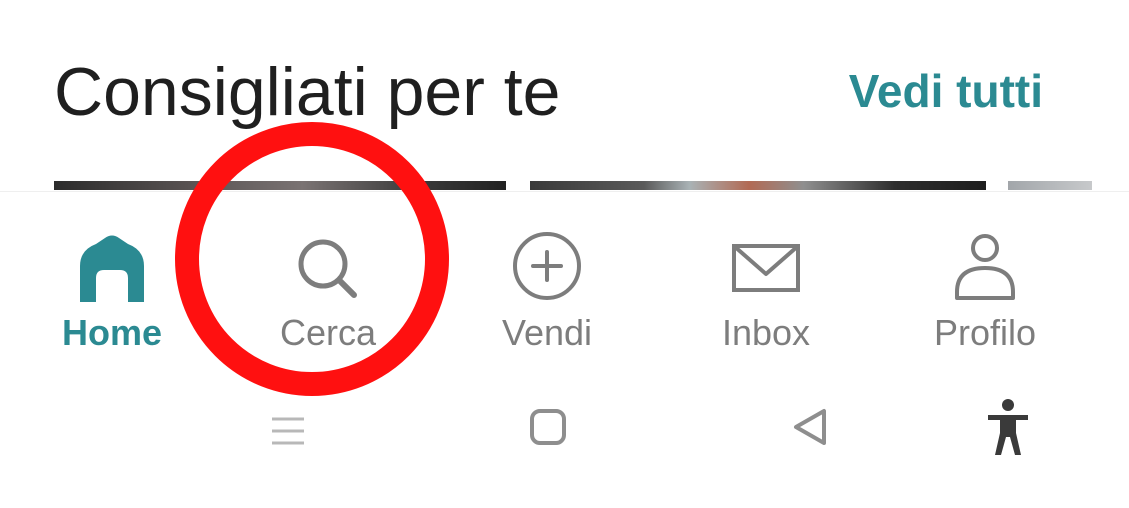 This screenshot has height=508, width=1129. I want to click on recommendation-carousel, so click(564, 186).